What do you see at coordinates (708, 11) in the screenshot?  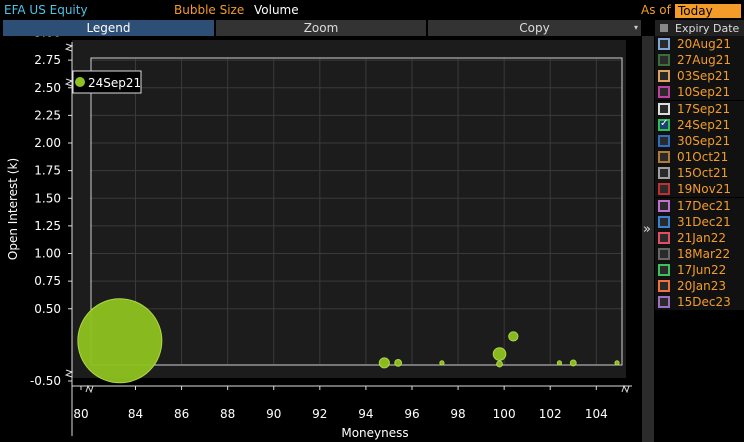 I see `as-of-date-field: Today` at bounding box center [708, 11].